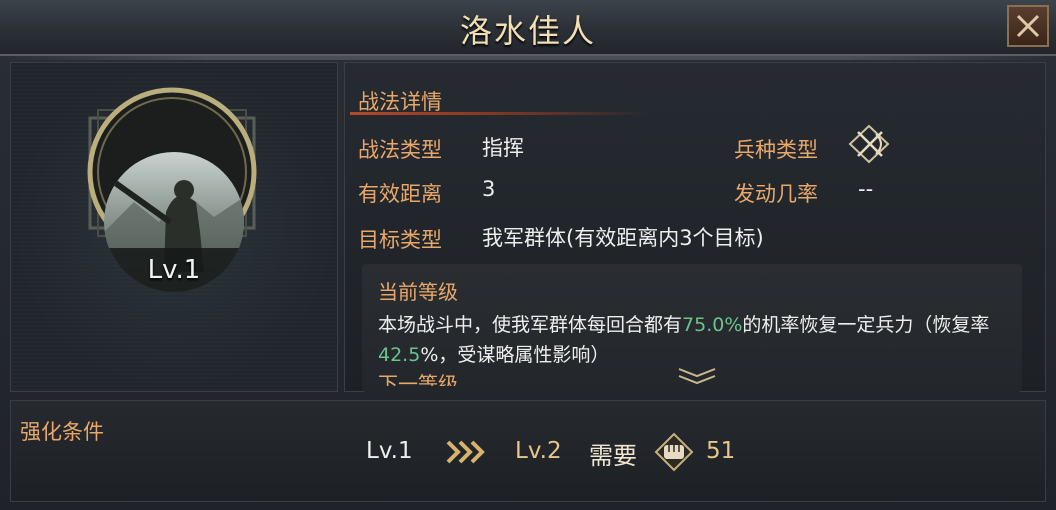 This screenshot has height=510, width=1056. I want to click on title-bar: 洛水佳人, so click(528, 30).